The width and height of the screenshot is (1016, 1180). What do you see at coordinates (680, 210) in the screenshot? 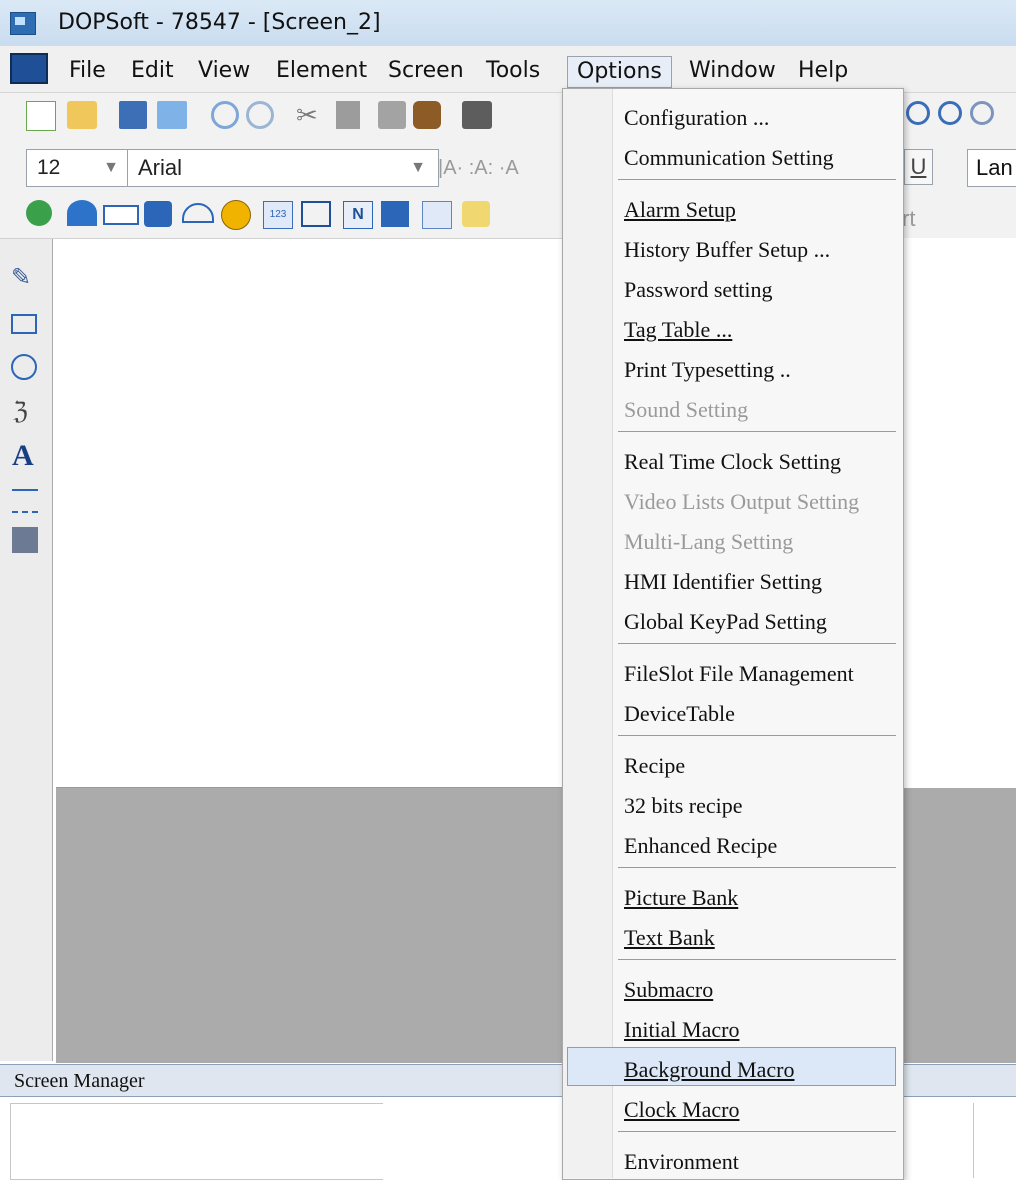
I see `menu-item-alarm-setup: Alarm Setup` at bounding box center [680, 210].